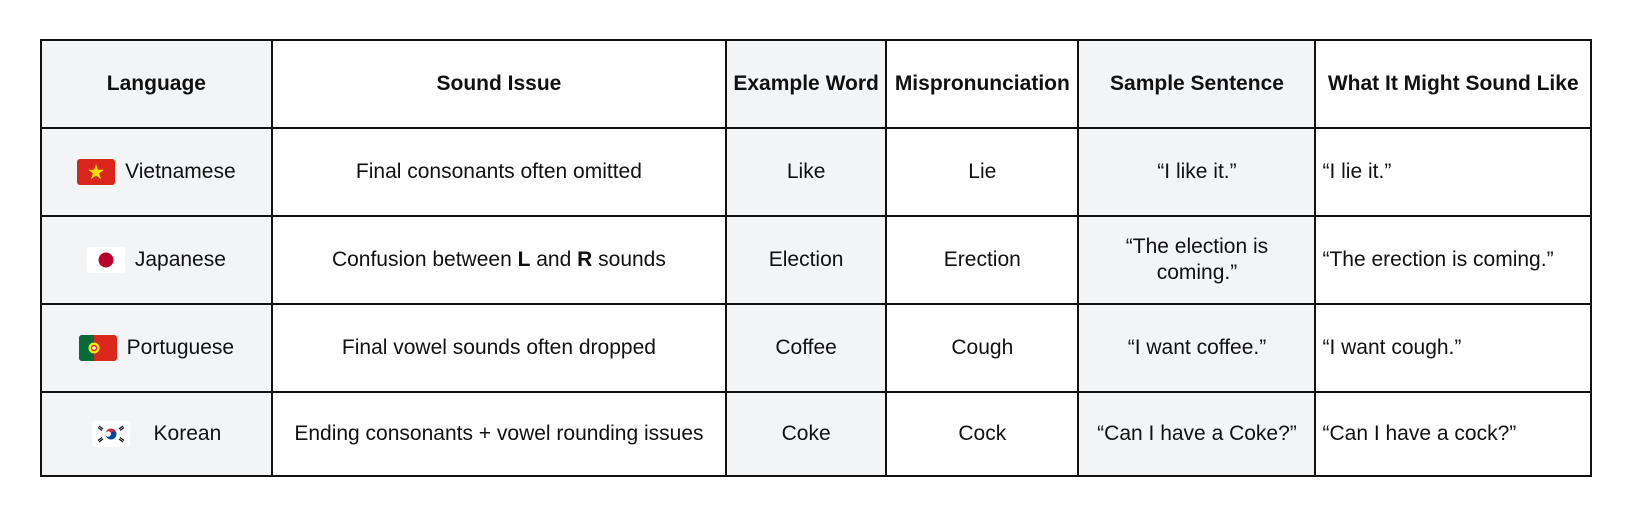  Describe the element at coordinates (629, 259) in the screenshot. I see `issue-text: sounds` at that location.